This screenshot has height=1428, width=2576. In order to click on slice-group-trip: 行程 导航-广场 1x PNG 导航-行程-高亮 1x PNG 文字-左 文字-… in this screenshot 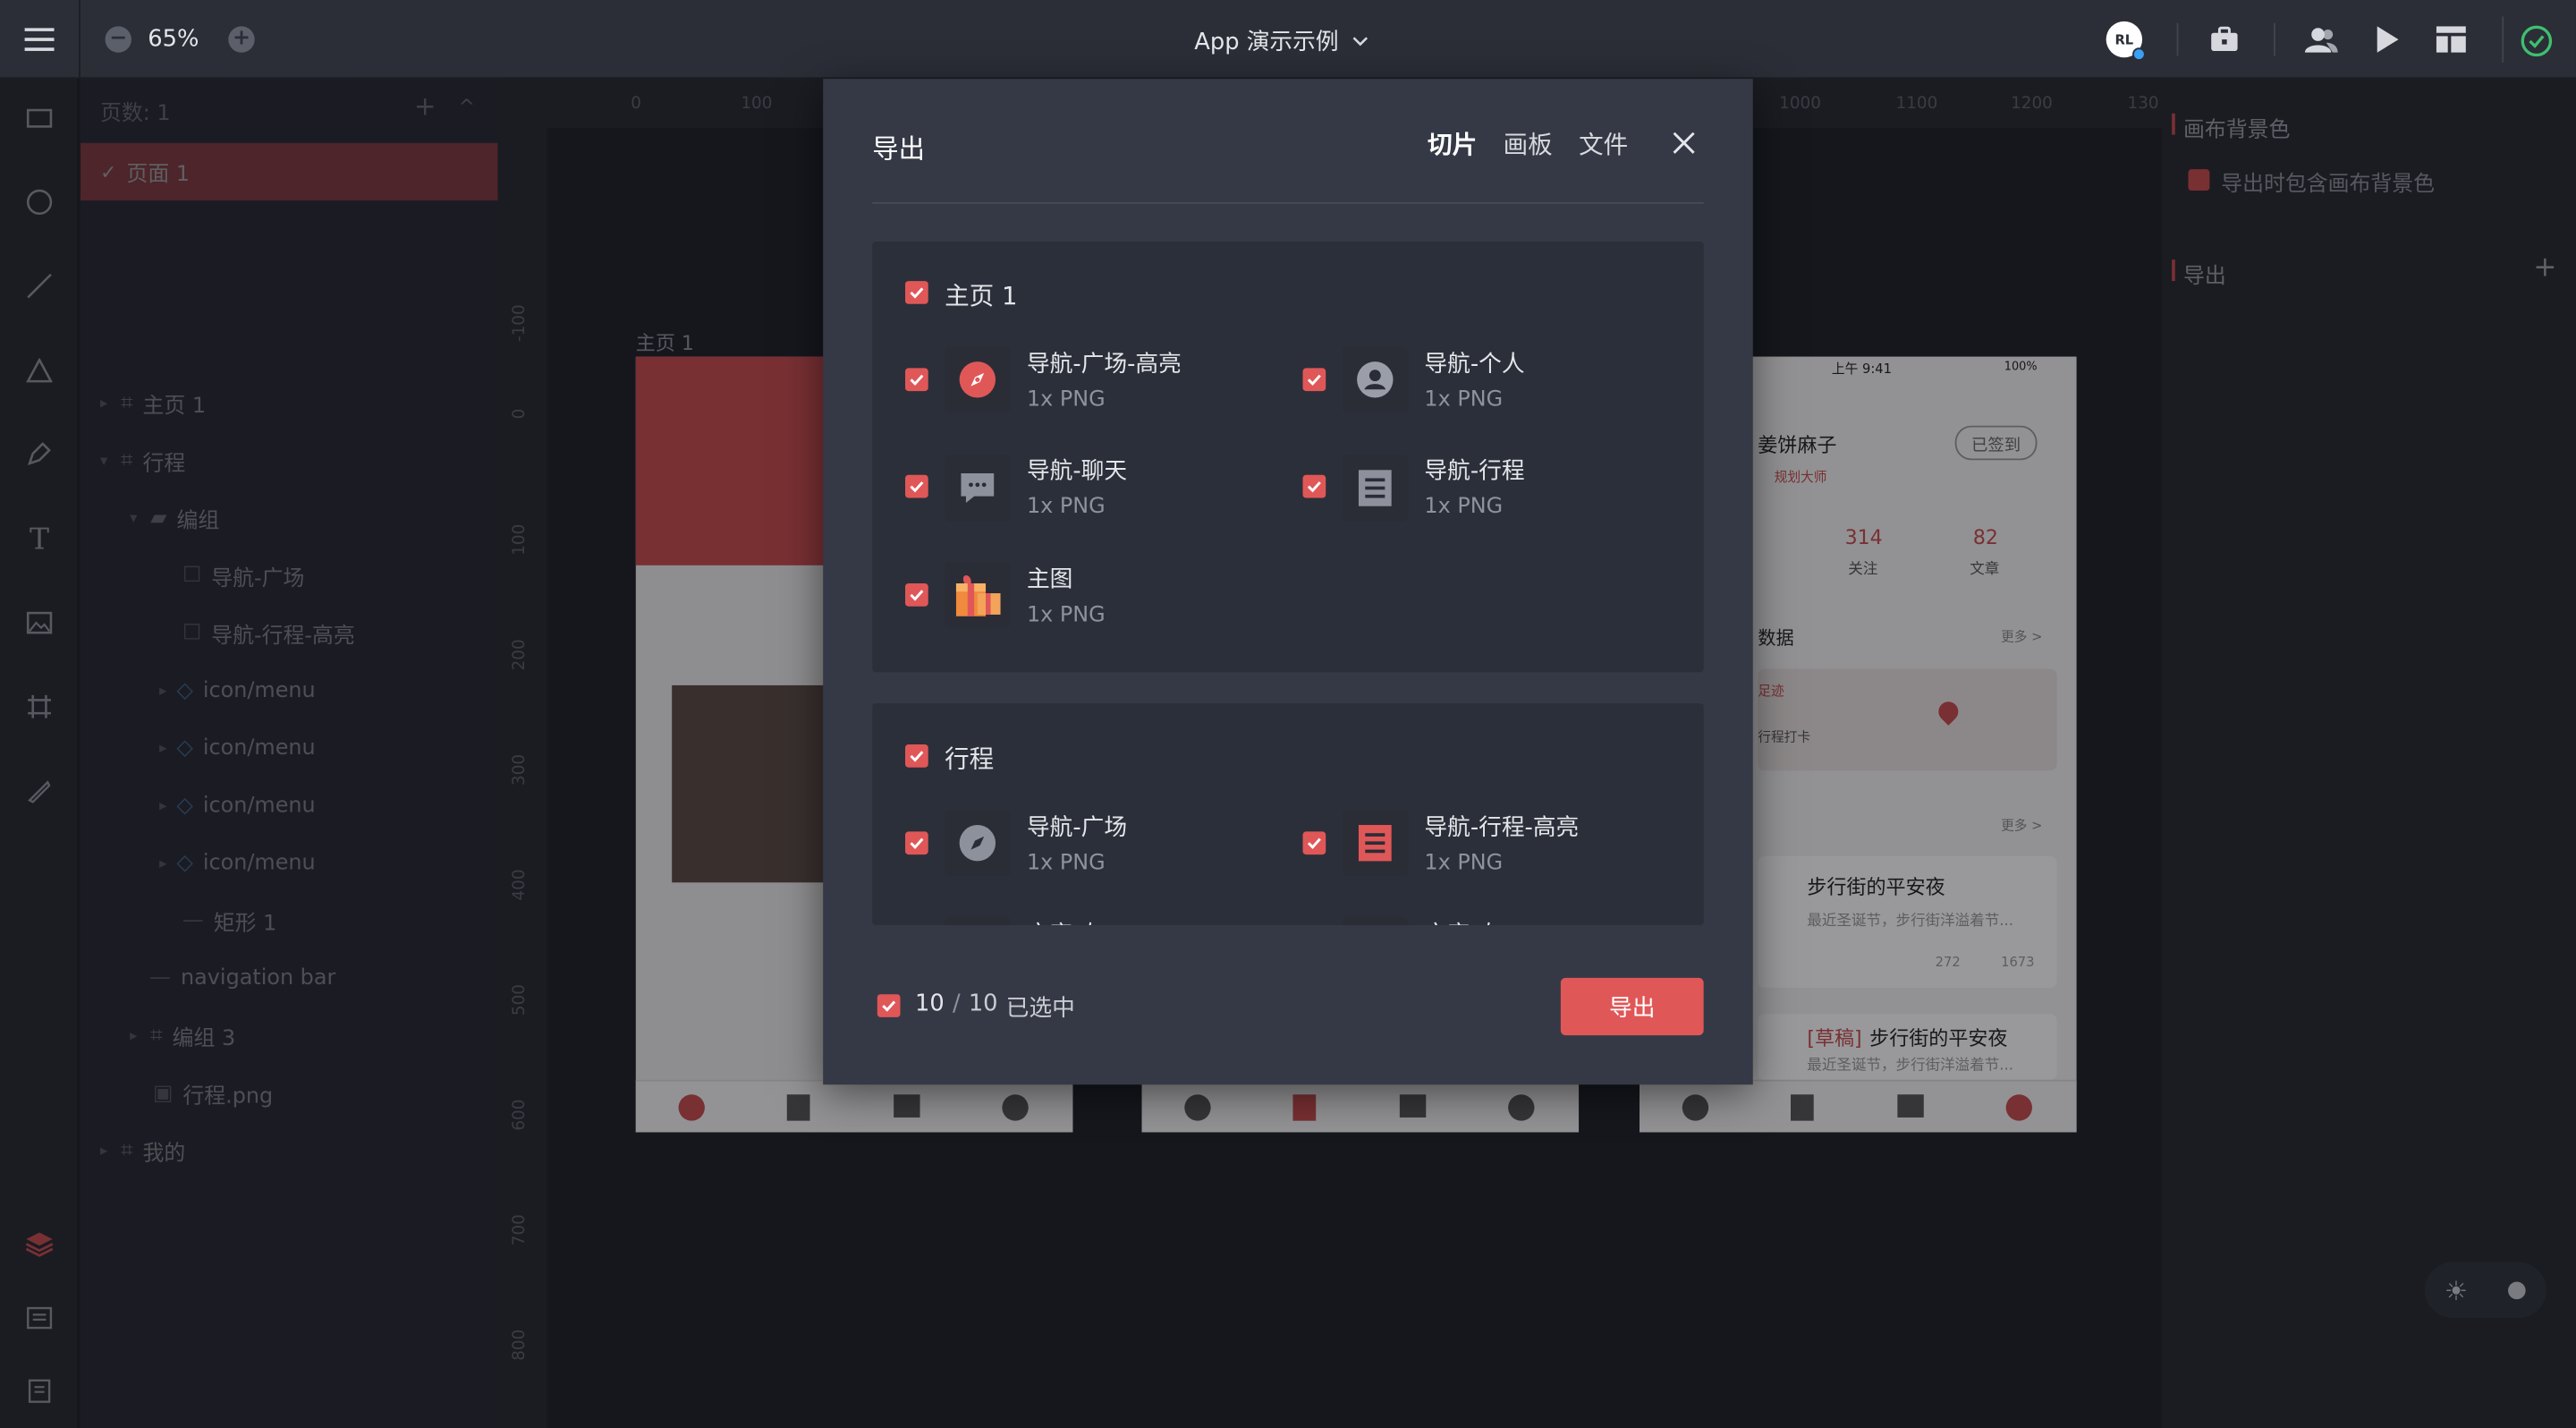, I will do `click(1288, 814)`.